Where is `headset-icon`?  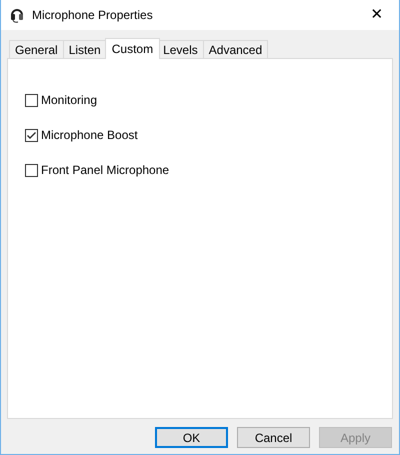 headset-icon is located at coordinates (17, 15).